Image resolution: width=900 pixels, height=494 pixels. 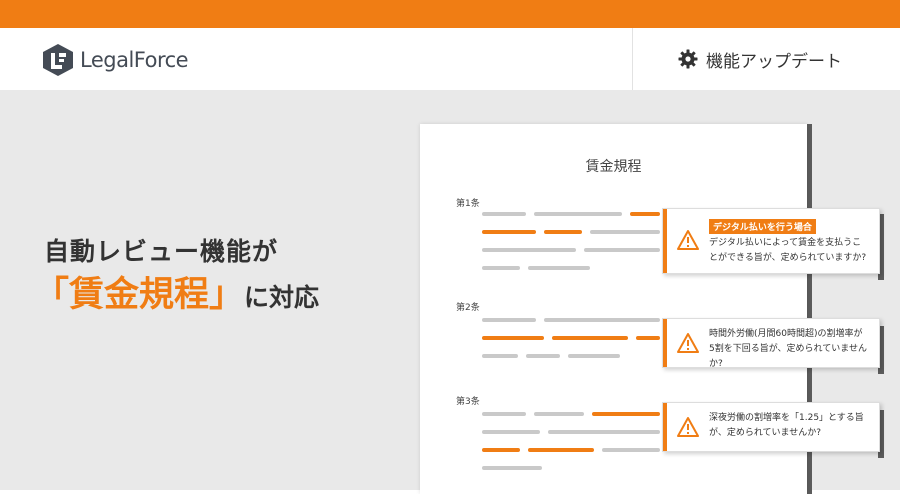 I want to click on site-header: LegalForce 機能アップデート, so click(x=450, y=59).